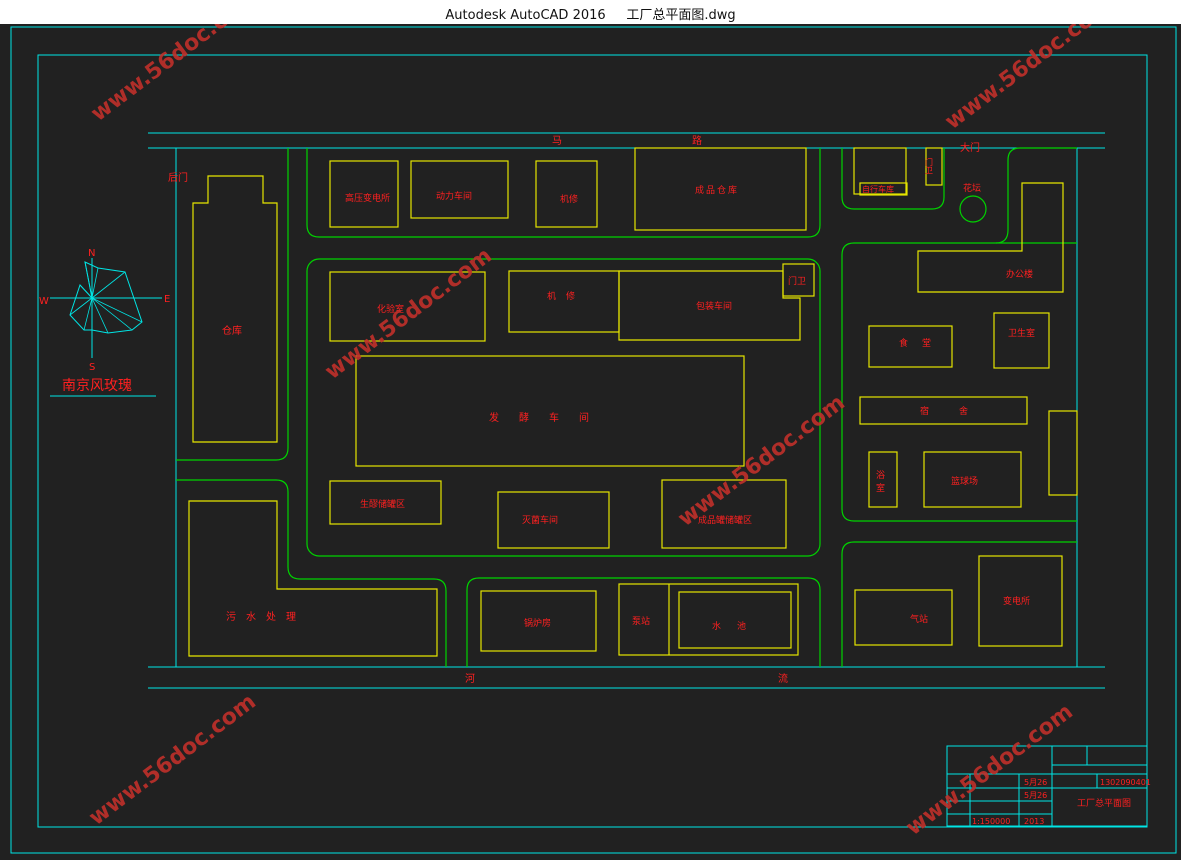 Image resolution: width=1181 pixels, height=860 pixels. What do you see at coordinates (367, 198) in the screenshot?
I see `hv-substation-label: 高压变电所` at bounding box center [367, 198].